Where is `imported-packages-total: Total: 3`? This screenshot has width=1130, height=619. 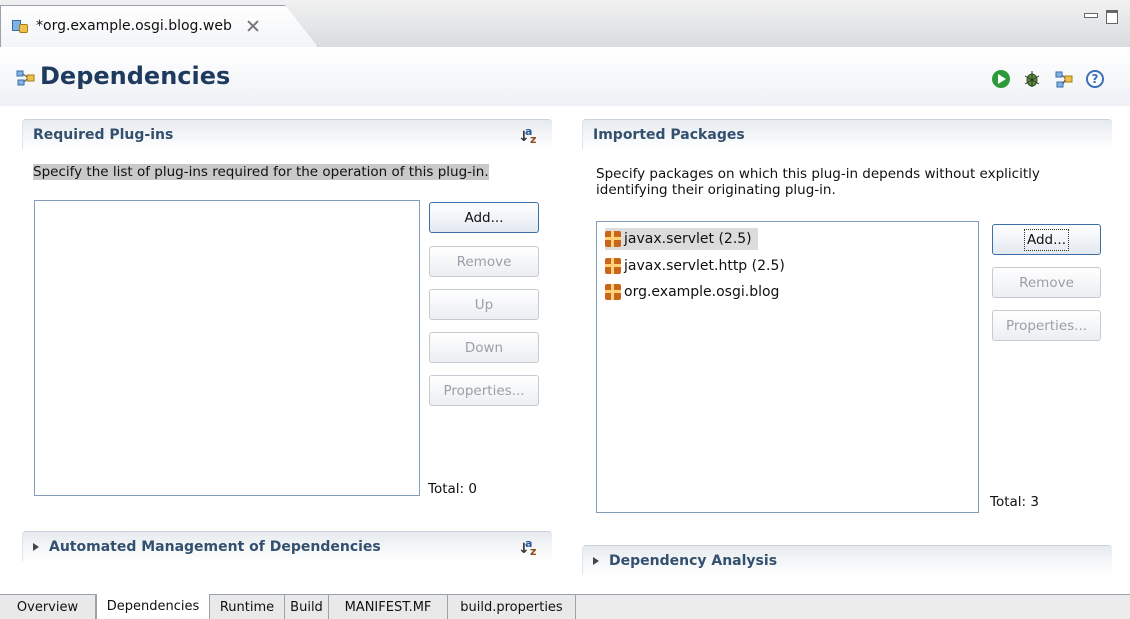 imported-packages-total: Total: 3 is located at coordinates (1014, 502).